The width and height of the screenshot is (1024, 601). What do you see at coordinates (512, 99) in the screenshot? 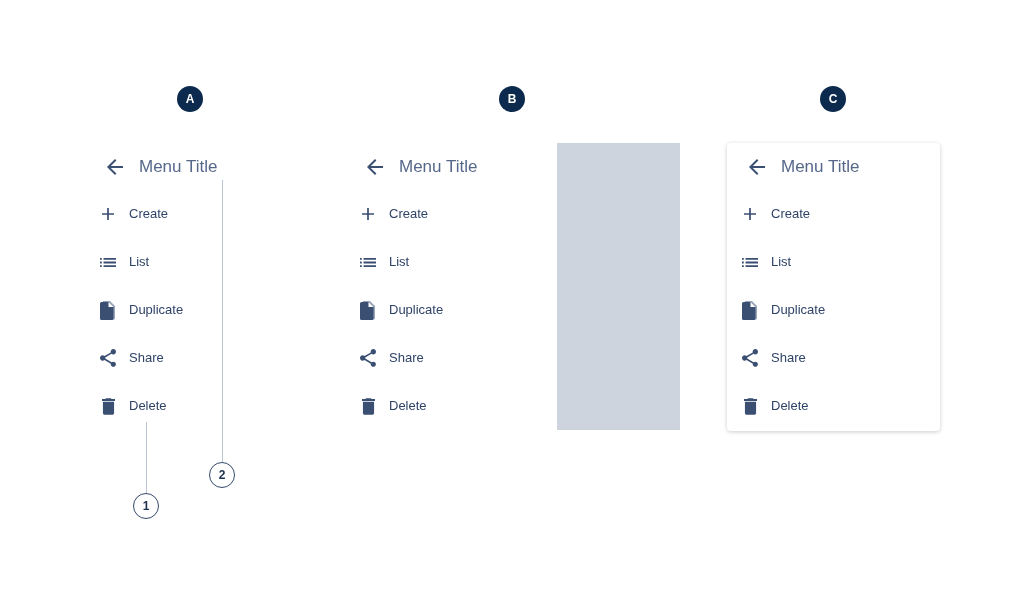
I see `variant-badge: B` at bounding box center [512, 99].